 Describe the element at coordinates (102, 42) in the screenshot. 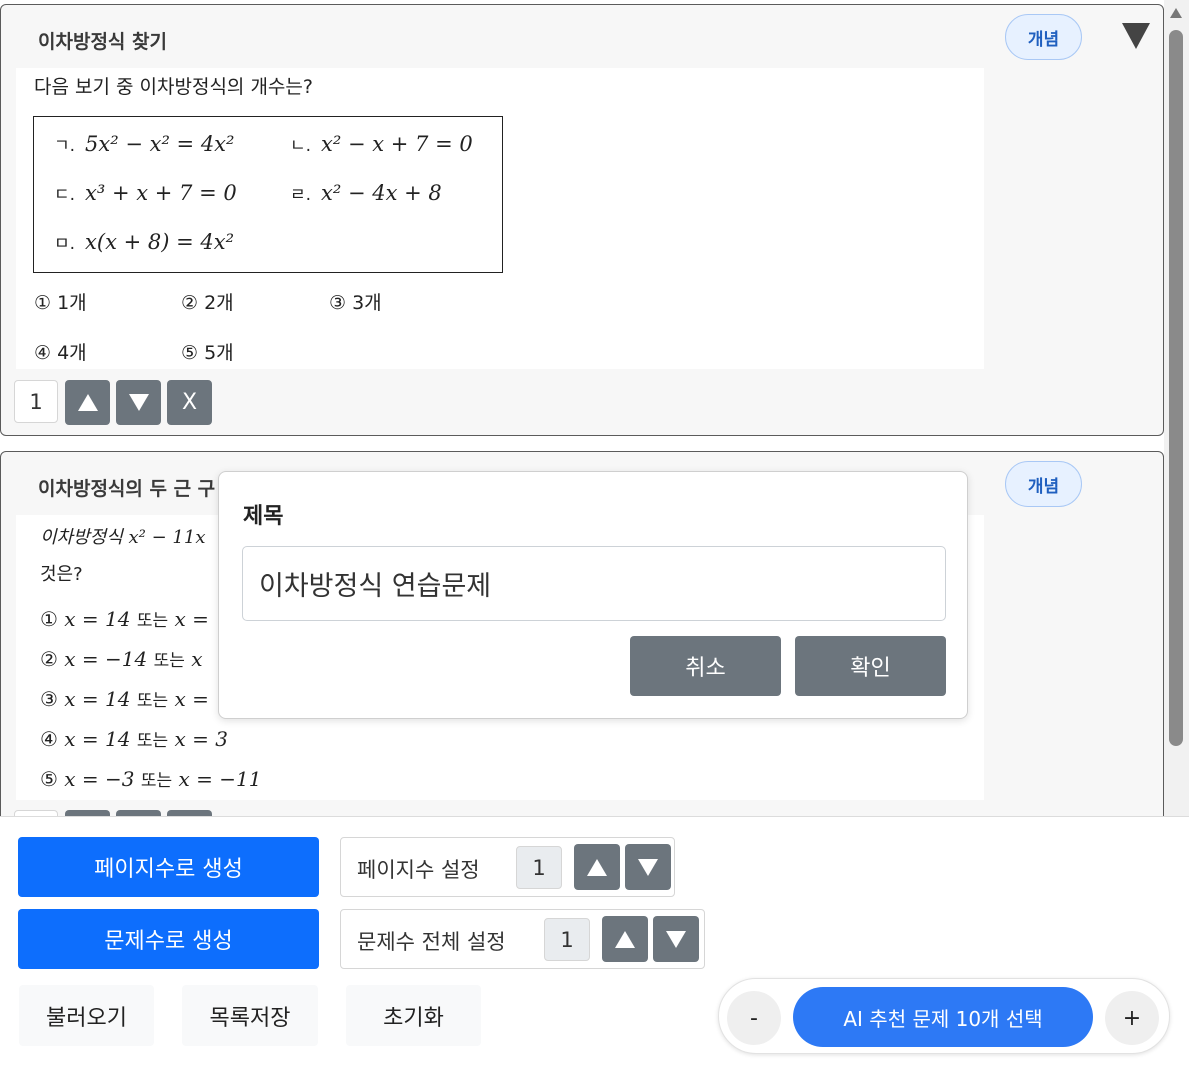

I see `question-title: 이차방정식 찾기` at that location.